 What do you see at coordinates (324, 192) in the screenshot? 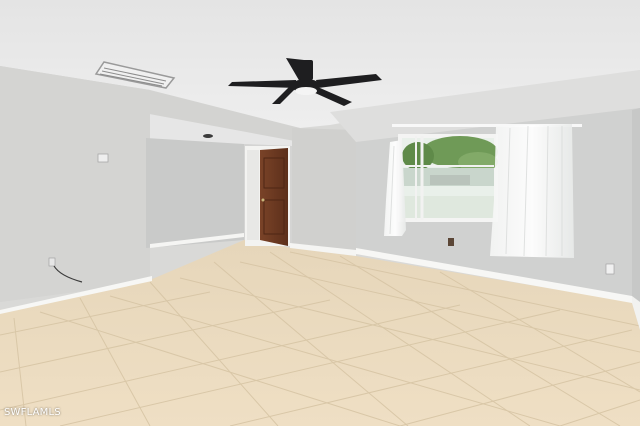
I see `middle-wall` at bounding box center [324, 192].